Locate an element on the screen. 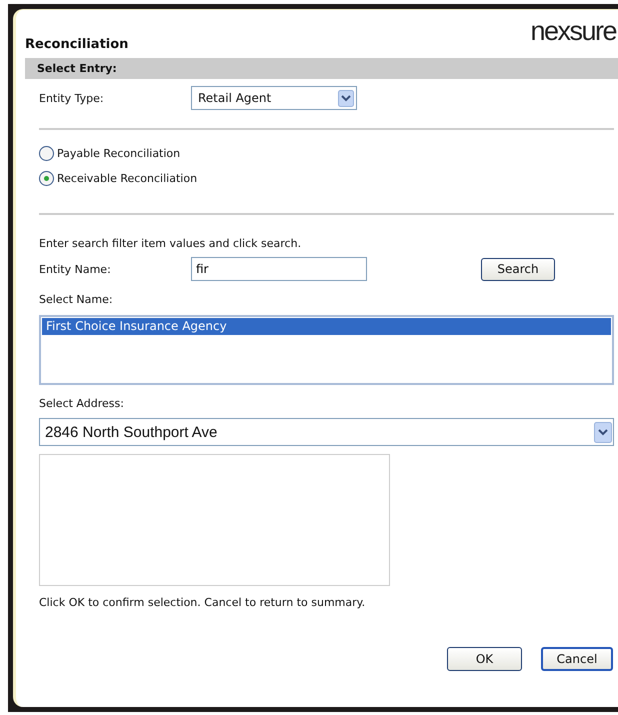  field-label: Select Address: is located at coordinates (82, 403).